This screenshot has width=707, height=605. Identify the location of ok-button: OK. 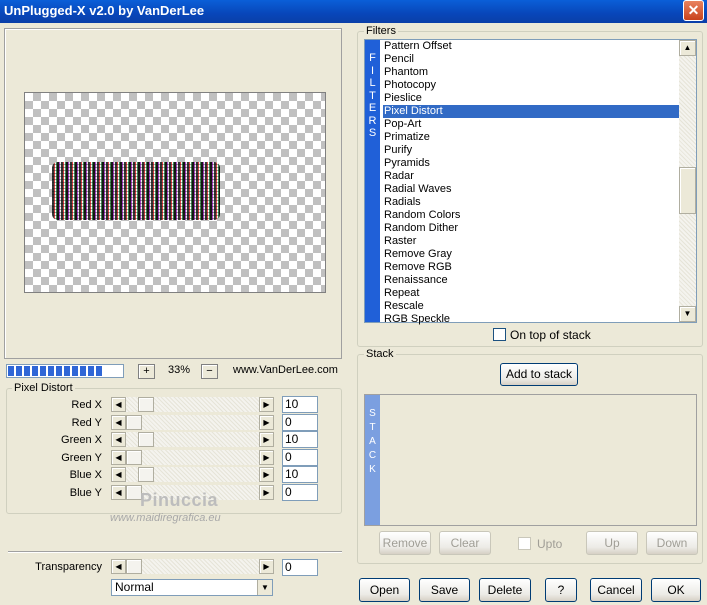
(676, 590).